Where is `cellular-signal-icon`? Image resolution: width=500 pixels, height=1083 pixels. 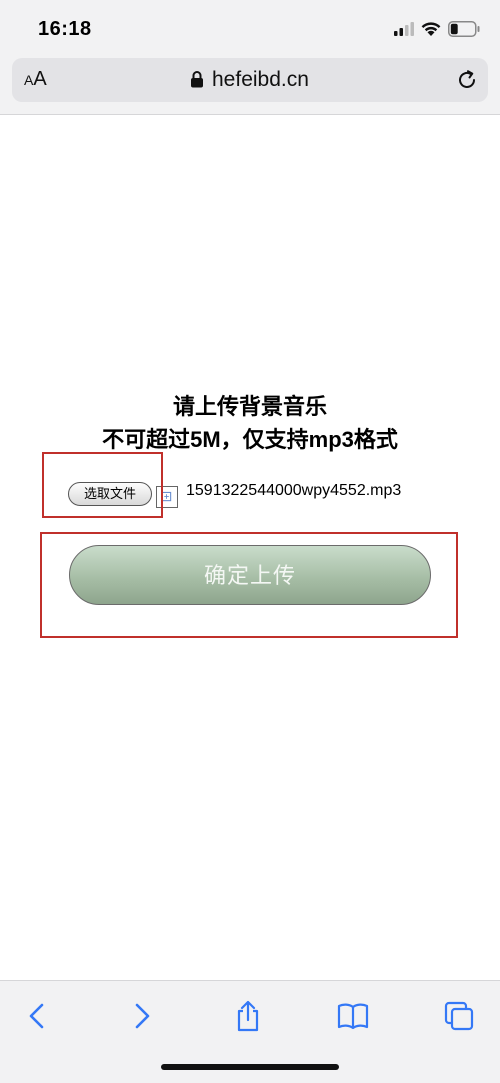
cellular-signal-icon is located at coordinates (404, 29).